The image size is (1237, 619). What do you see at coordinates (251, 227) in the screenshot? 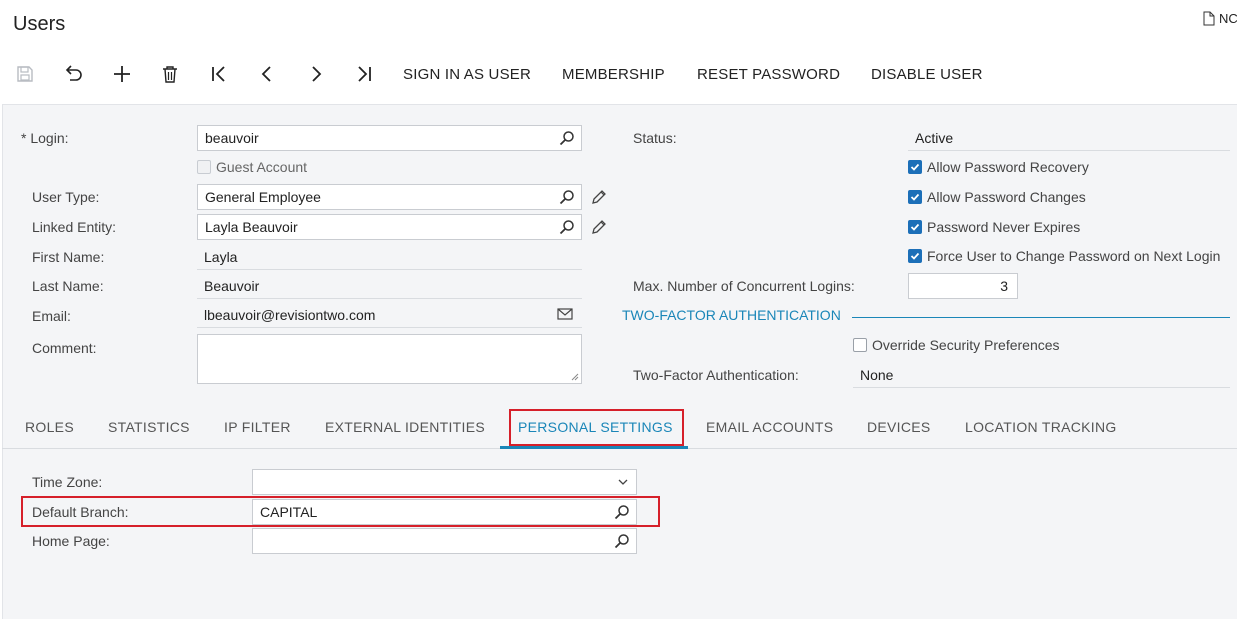
I see `linked-entity-value: Layla Beauvoir` at bounding box center [251, 227].